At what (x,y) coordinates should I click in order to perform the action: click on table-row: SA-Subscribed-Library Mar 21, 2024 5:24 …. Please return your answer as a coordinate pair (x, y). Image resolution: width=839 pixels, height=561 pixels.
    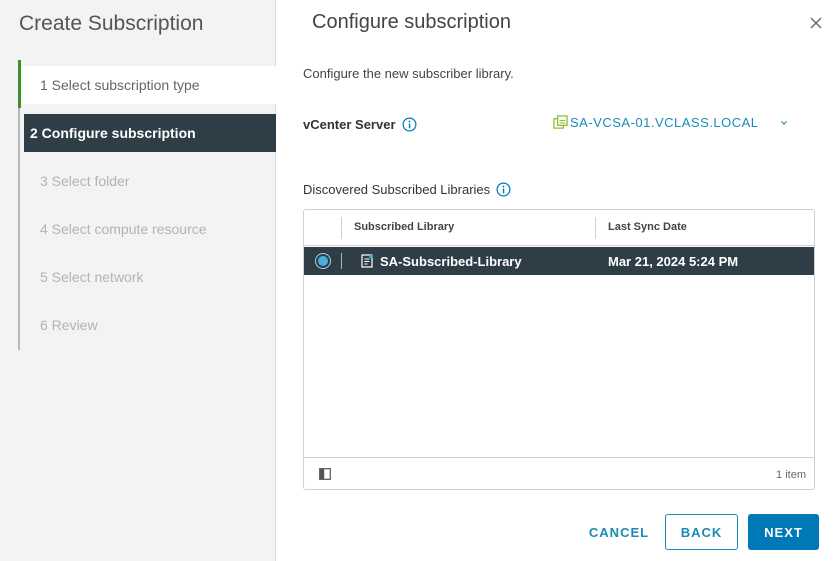
    Looking at the image, I should click on (559, 261).